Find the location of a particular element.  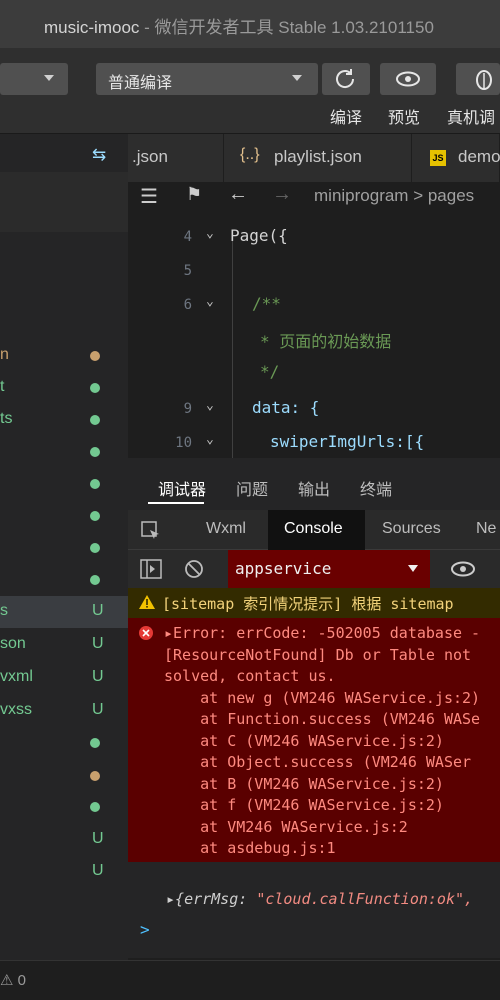

indent-guide is located at coordinates (232, 347).